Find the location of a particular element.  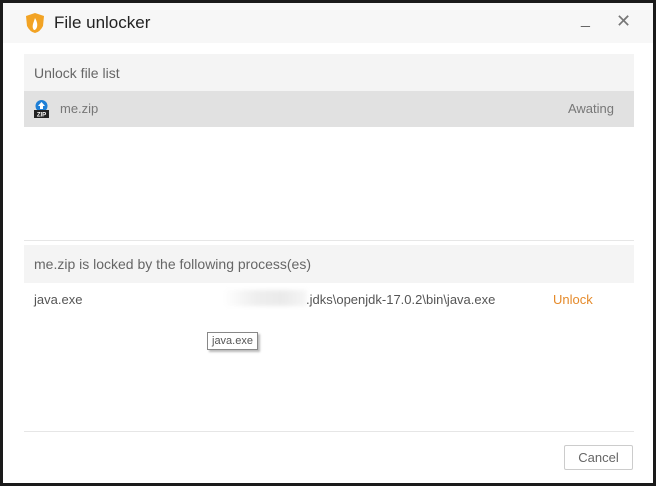

window-title: File unlocker is located at coordinates (102, 22).